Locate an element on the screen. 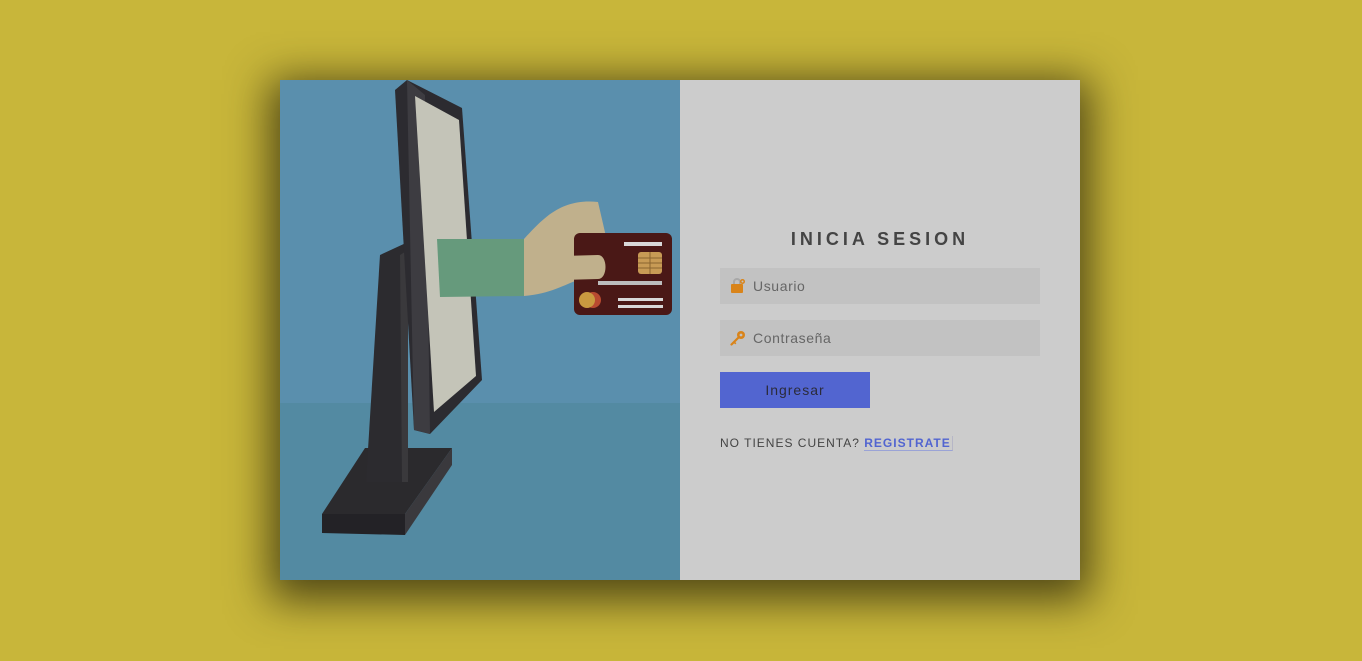 The width and height of the screenshot is (1362, 661). signup-prompt-text: NO TIENES CUENTA? is located at coordinates (790, 443).